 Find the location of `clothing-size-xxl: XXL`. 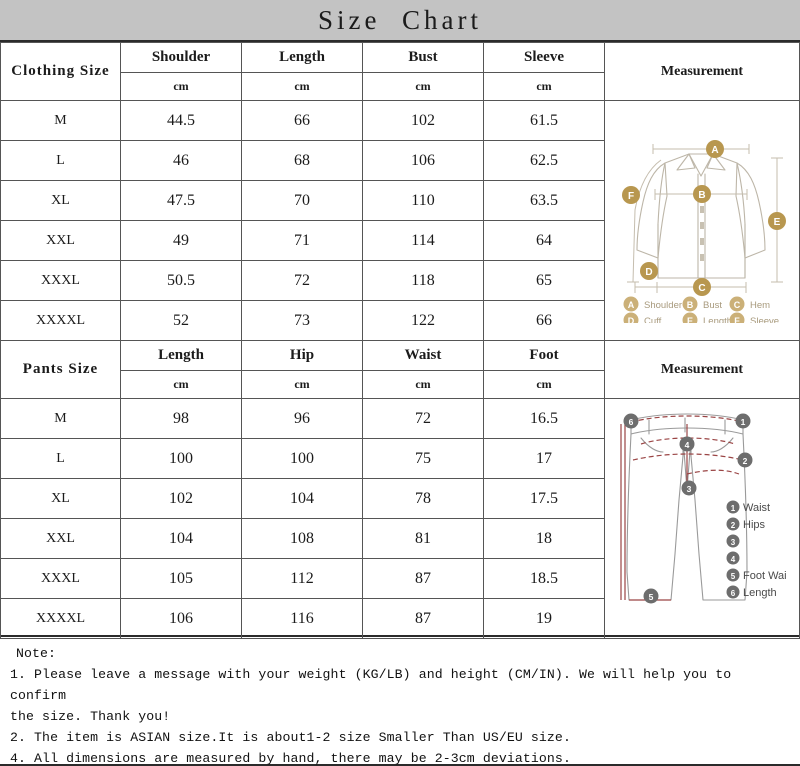

clothing-size-xxl: XXL is located at coordinates (60, 240).